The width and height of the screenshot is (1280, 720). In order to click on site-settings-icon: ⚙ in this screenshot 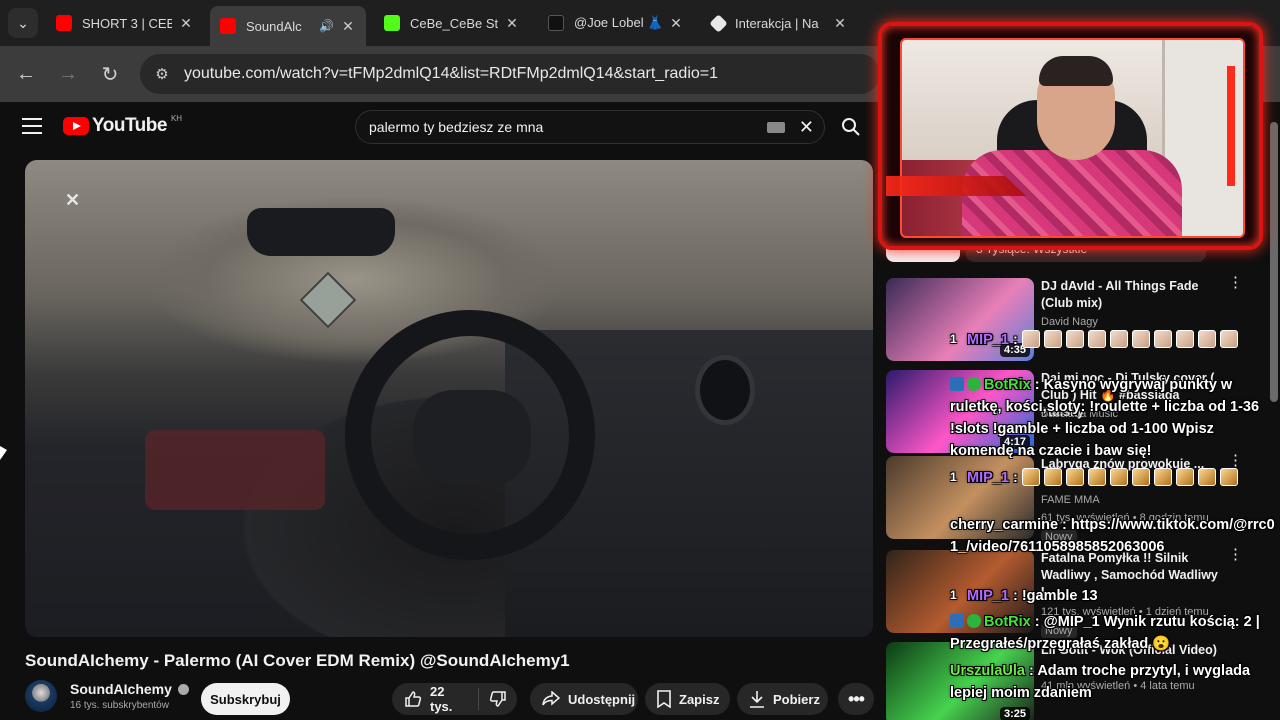, I will do `click(162, 74)`.